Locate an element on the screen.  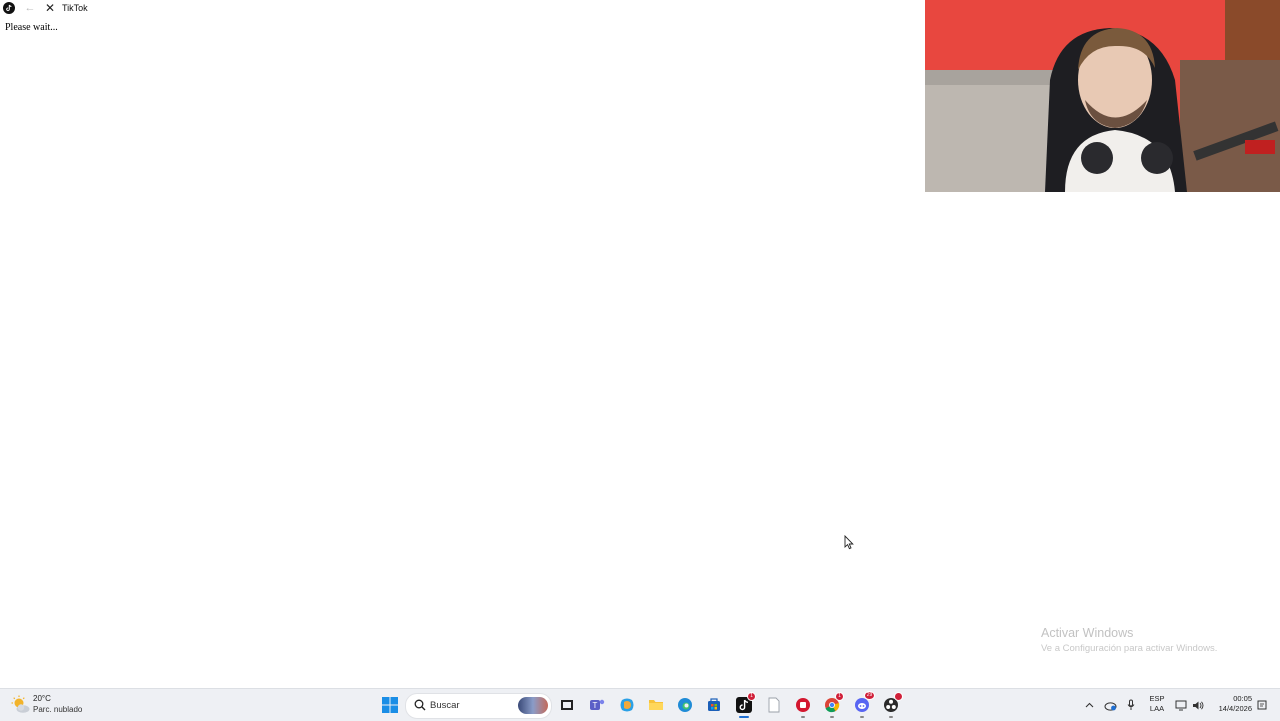
language-code: ESP is located at coordinates (1157, 698).